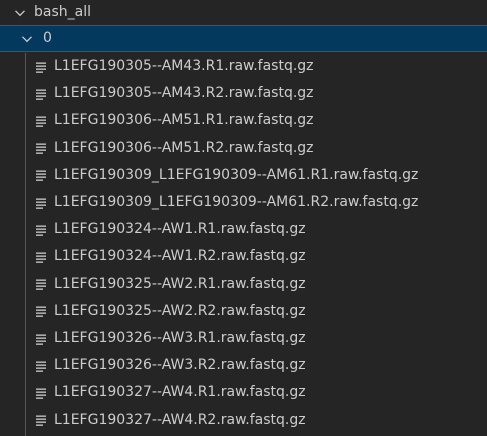 Image resolution: width=487 pixels, height=436 pixels. I want to click on file-label: L1EFG190306--AM51.R2.raw.fastq.gz, so click(184, 147).